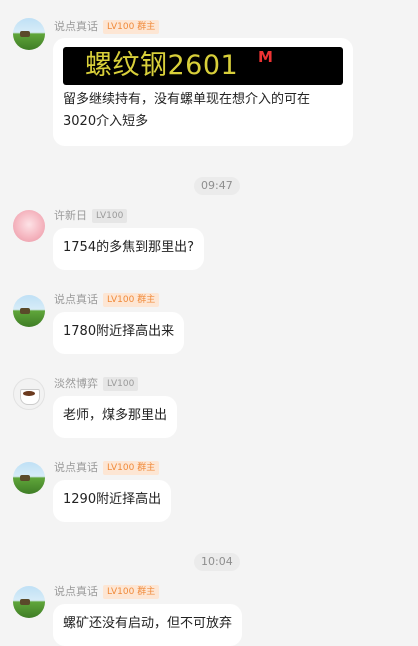  What do you see at coordinates (265, 57) in the screenshot?
I see `ticker-mark: M` at bounding box center [265, 57].